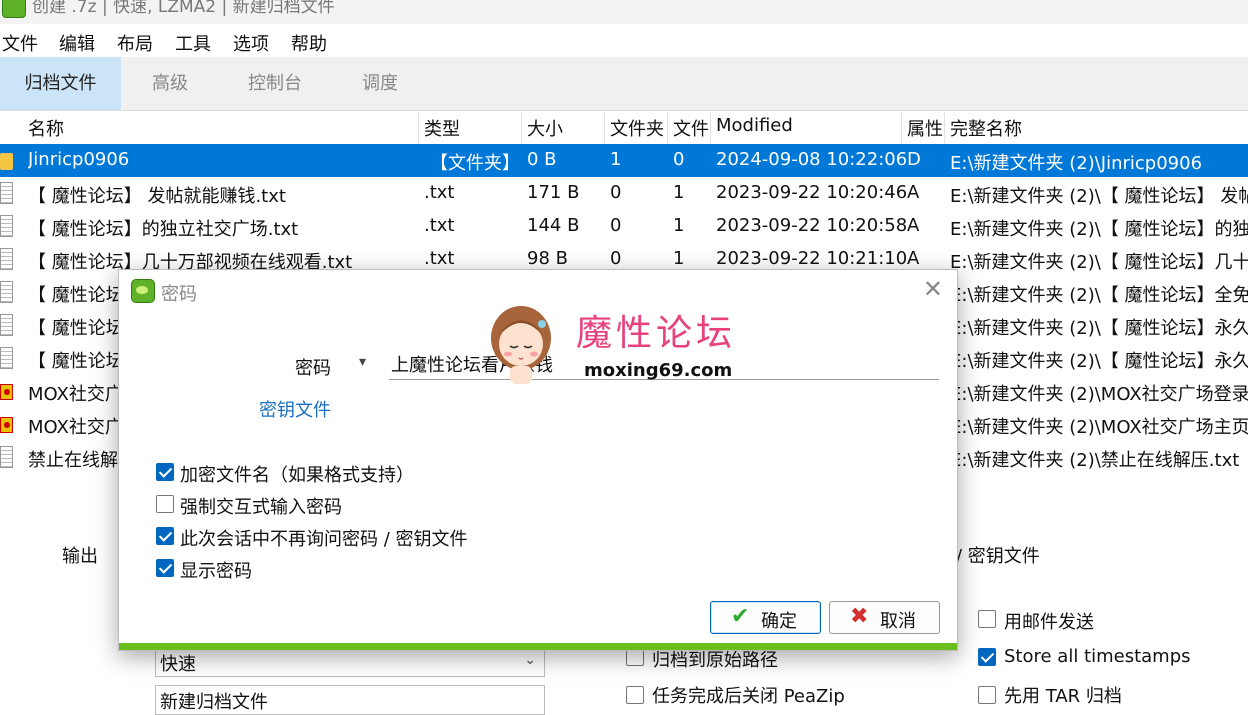 The image size is (1248, 715). I want to click on row-full-name: E:\新建文件夹 (2)\【 魔性论坛】的独, so click(1099, 229).